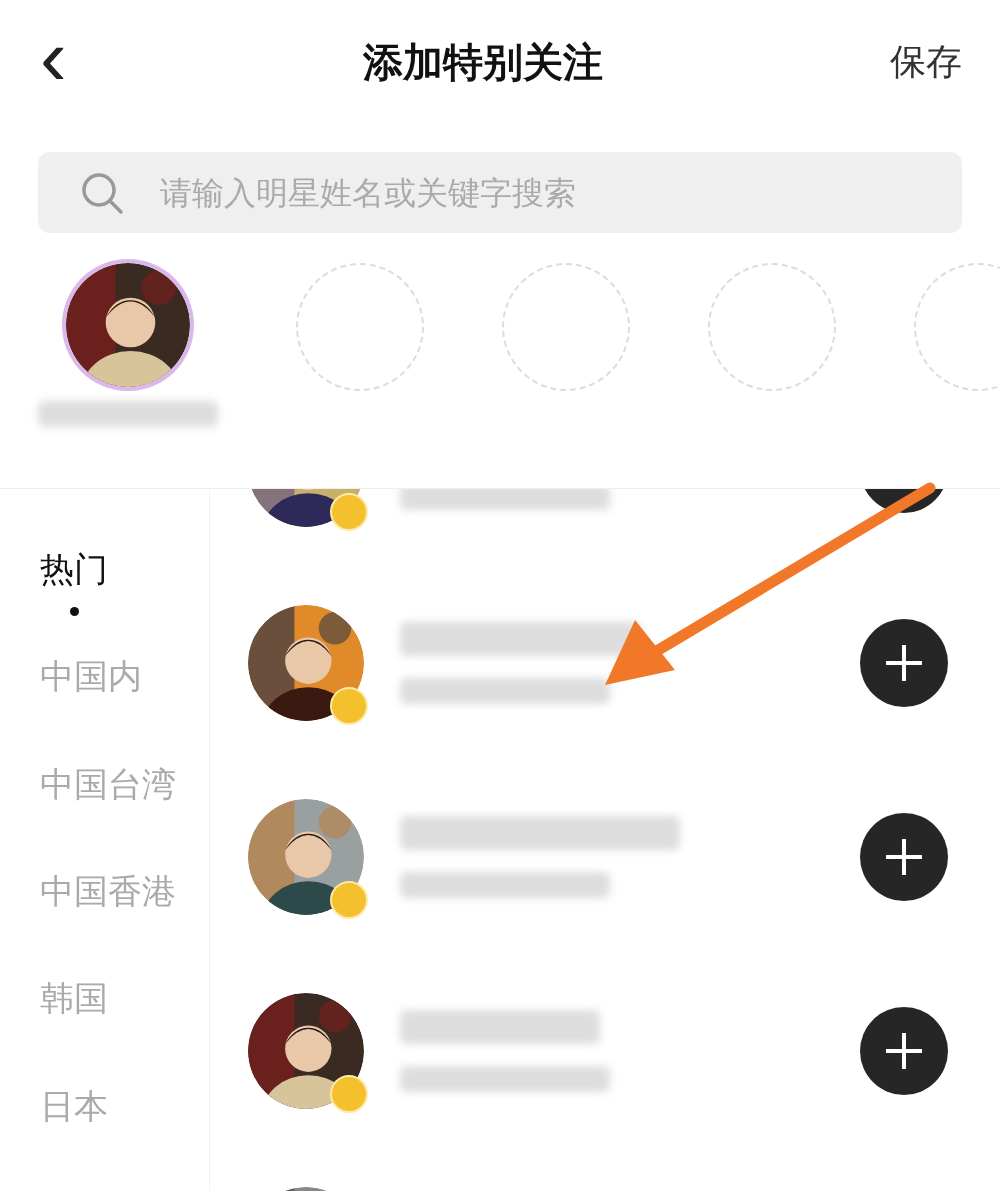 Image resolution: width=1000 pixels, height=1191 pixels. Describe the element at coordinates (926, 62) in the screenshot. I see `save-button: 保存` at that location.